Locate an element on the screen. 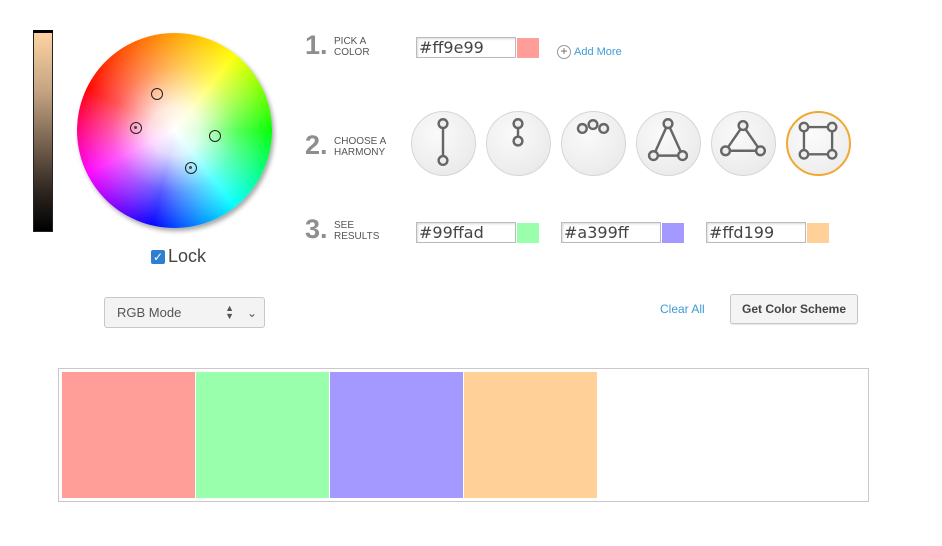 Image resolution: width=942 pixels, height=546 pixels. square-icon is located at coordinates (818, 140).